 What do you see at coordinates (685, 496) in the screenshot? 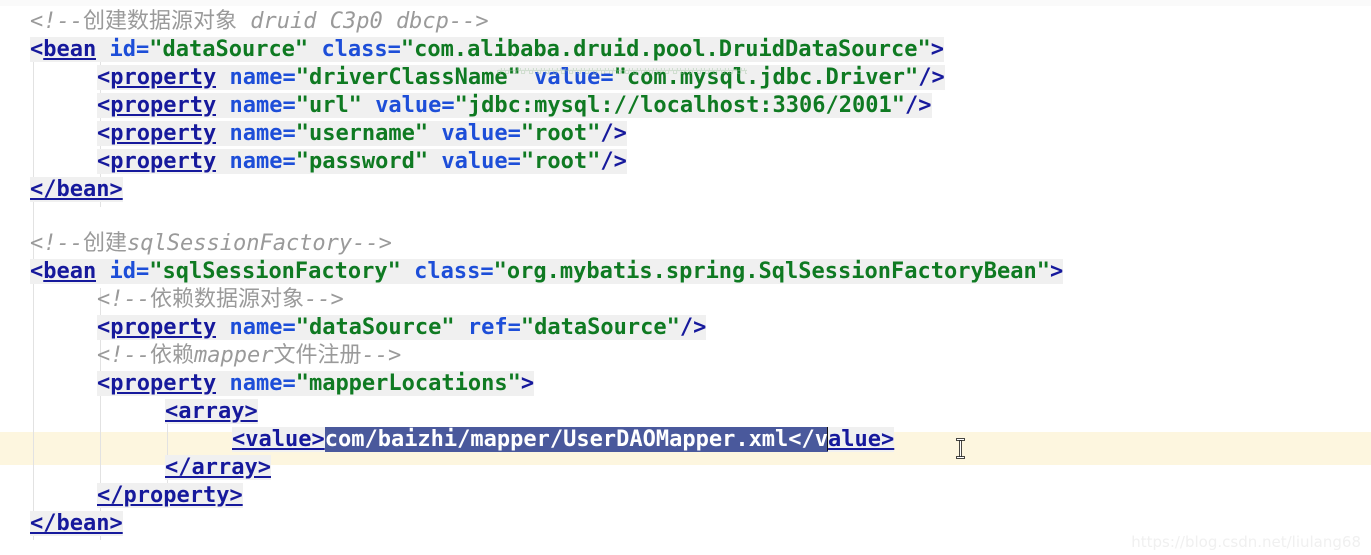
I see `code-line-property-close: </property>` at bounding box center [685, 496].